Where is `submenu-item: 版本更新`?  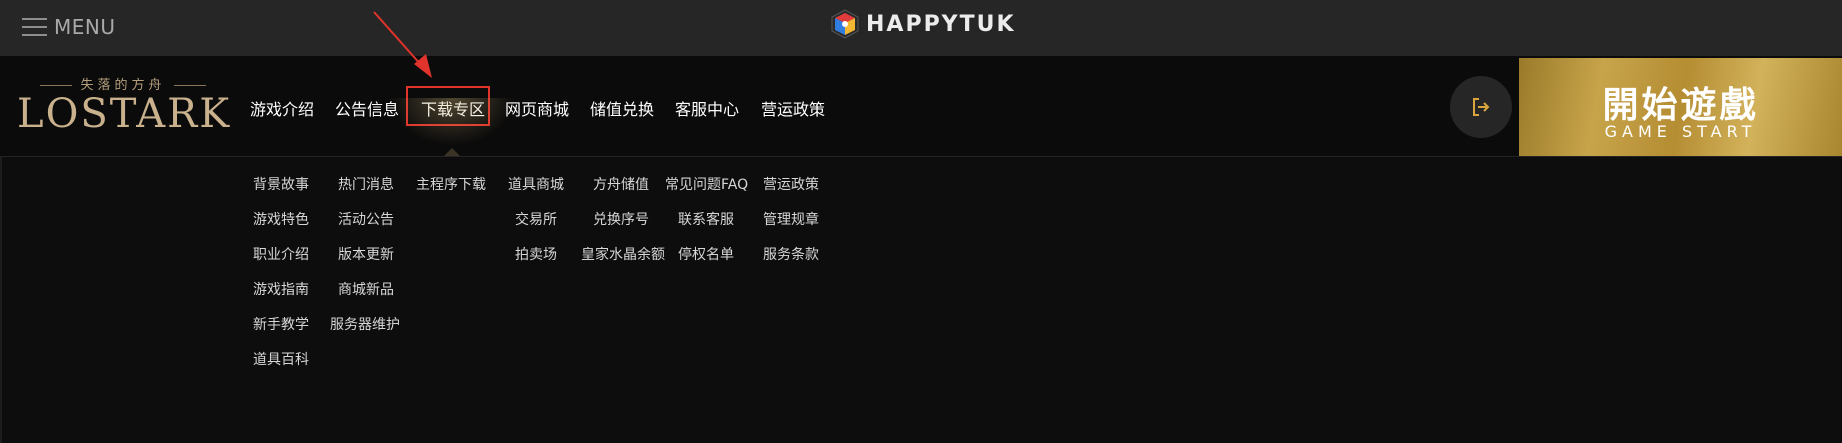
submenu-item: 版本更新 is located at coordinates (366, 254).